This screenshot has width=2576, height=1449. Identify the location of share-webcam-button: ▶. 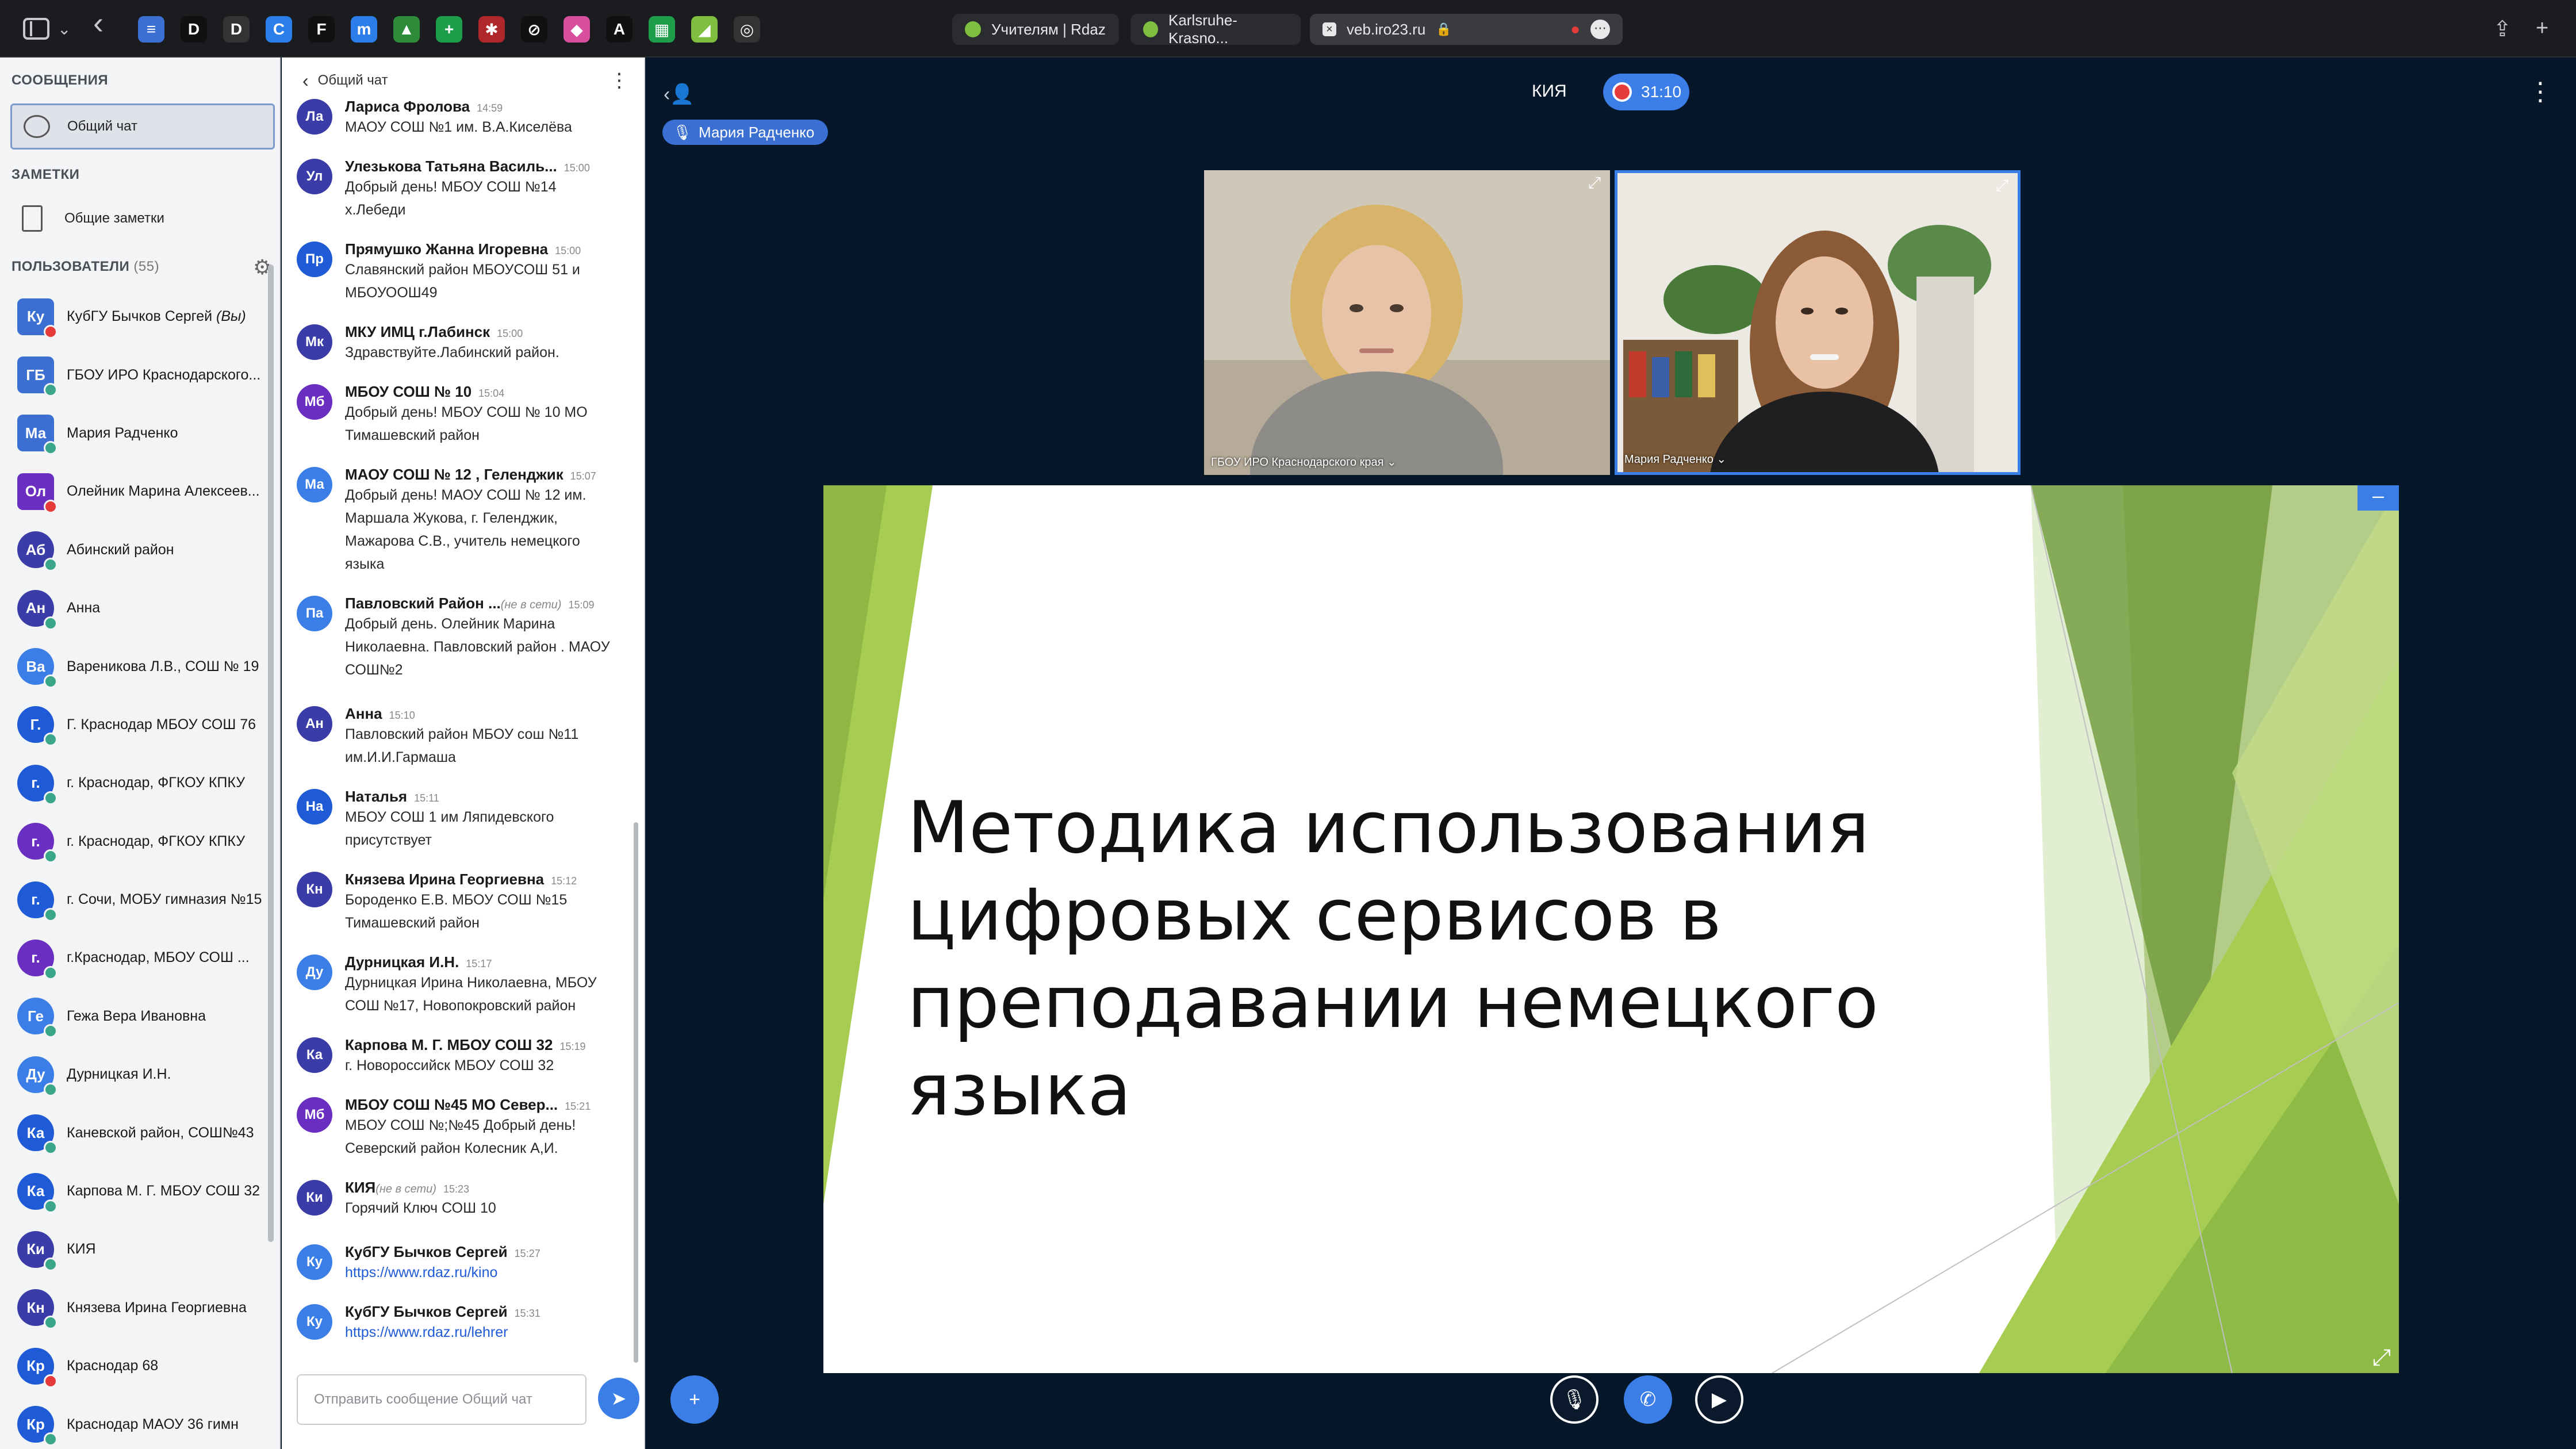
(1719, 1399).